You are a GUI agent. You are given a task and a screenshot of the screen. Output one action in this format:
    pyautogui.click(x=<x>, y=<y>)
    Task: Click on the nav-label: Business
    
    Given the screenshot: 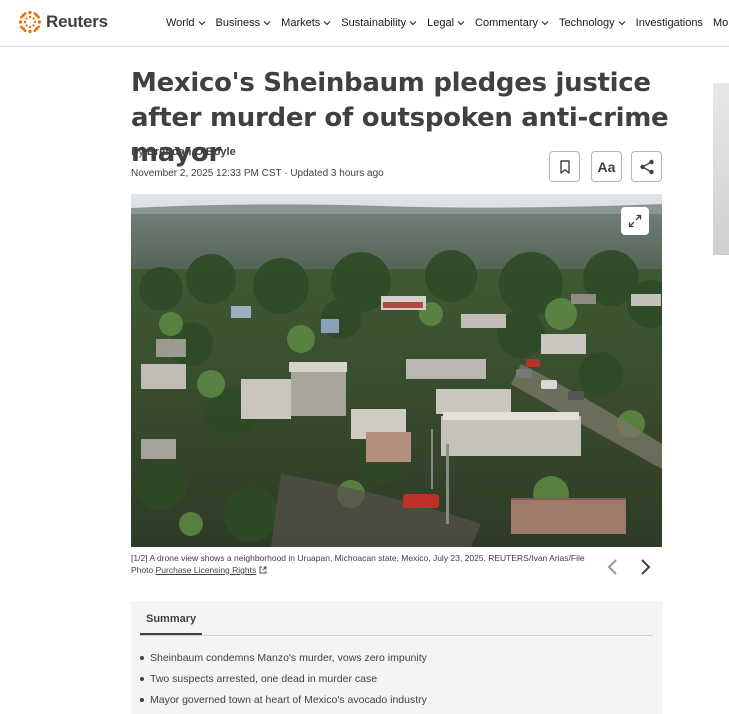 What is the action you would take?
    pyautogui.click(x=238, y=23)
    